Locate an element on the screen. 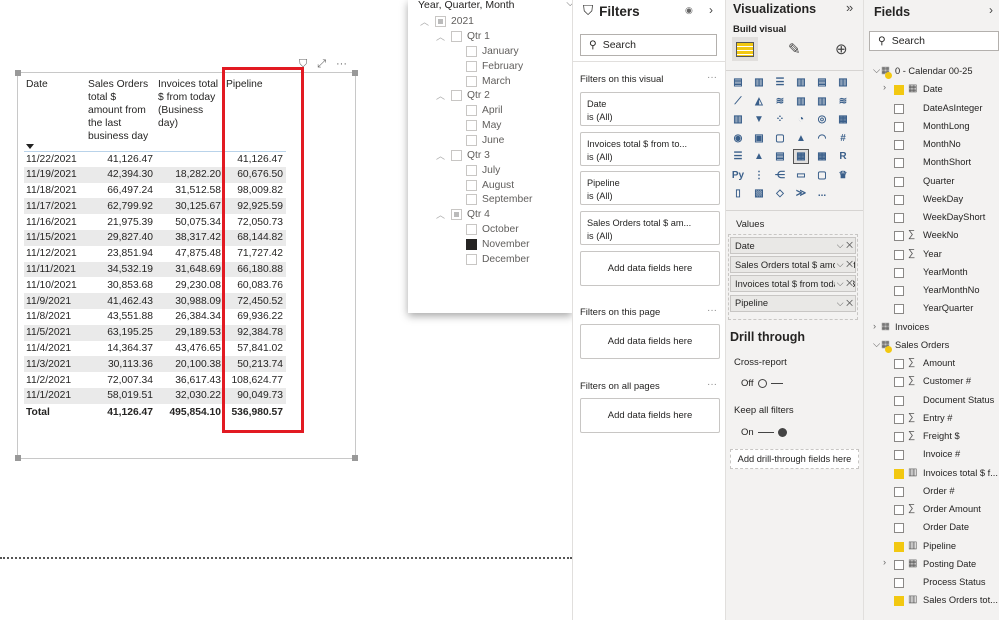 The width and height of the screenshot is (999, 620). slicer-item-month: June is located at coordinates (485, 141).